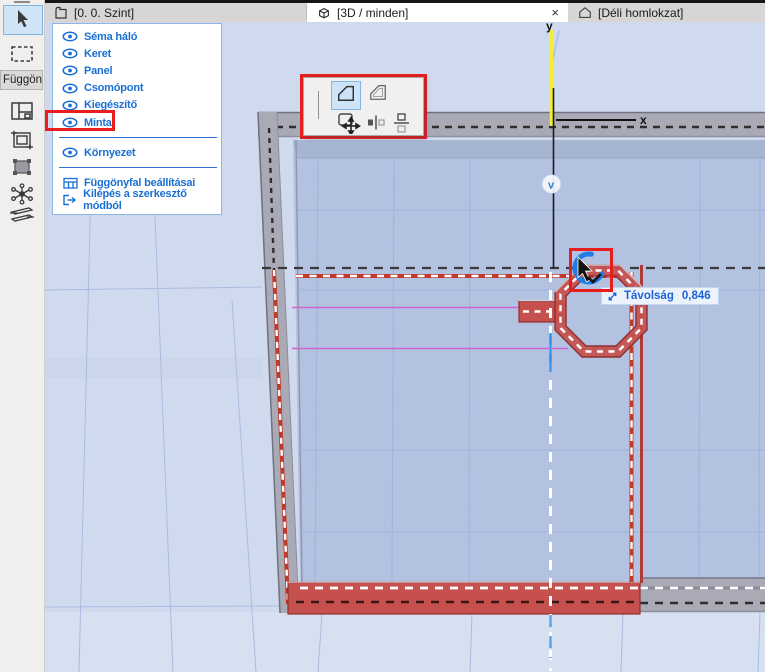 This screenshot has width=765, height=672. I want to click on move-icon, so click(349, 125).